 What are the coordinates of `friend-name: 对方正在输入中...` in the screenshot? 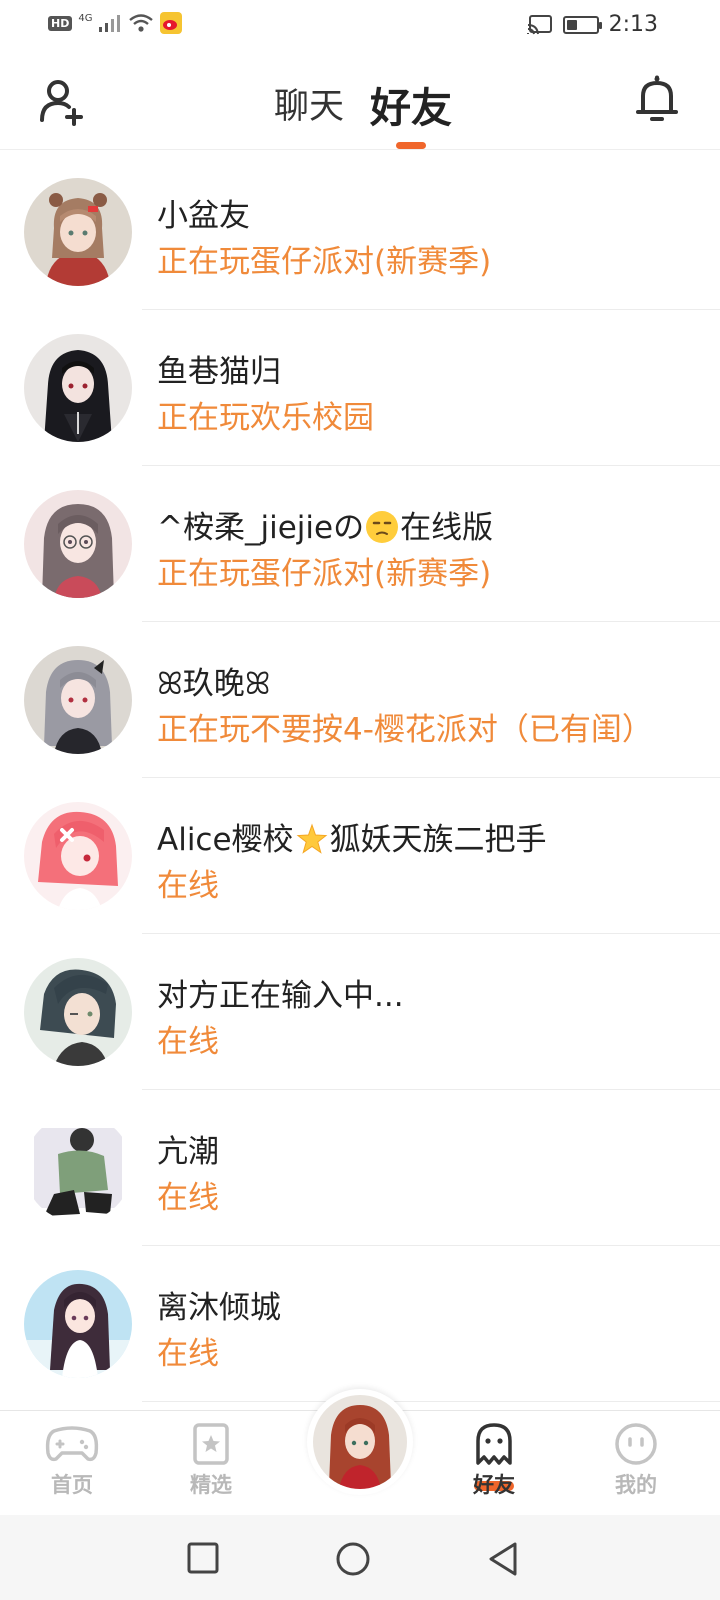 It's located at (280, 996).